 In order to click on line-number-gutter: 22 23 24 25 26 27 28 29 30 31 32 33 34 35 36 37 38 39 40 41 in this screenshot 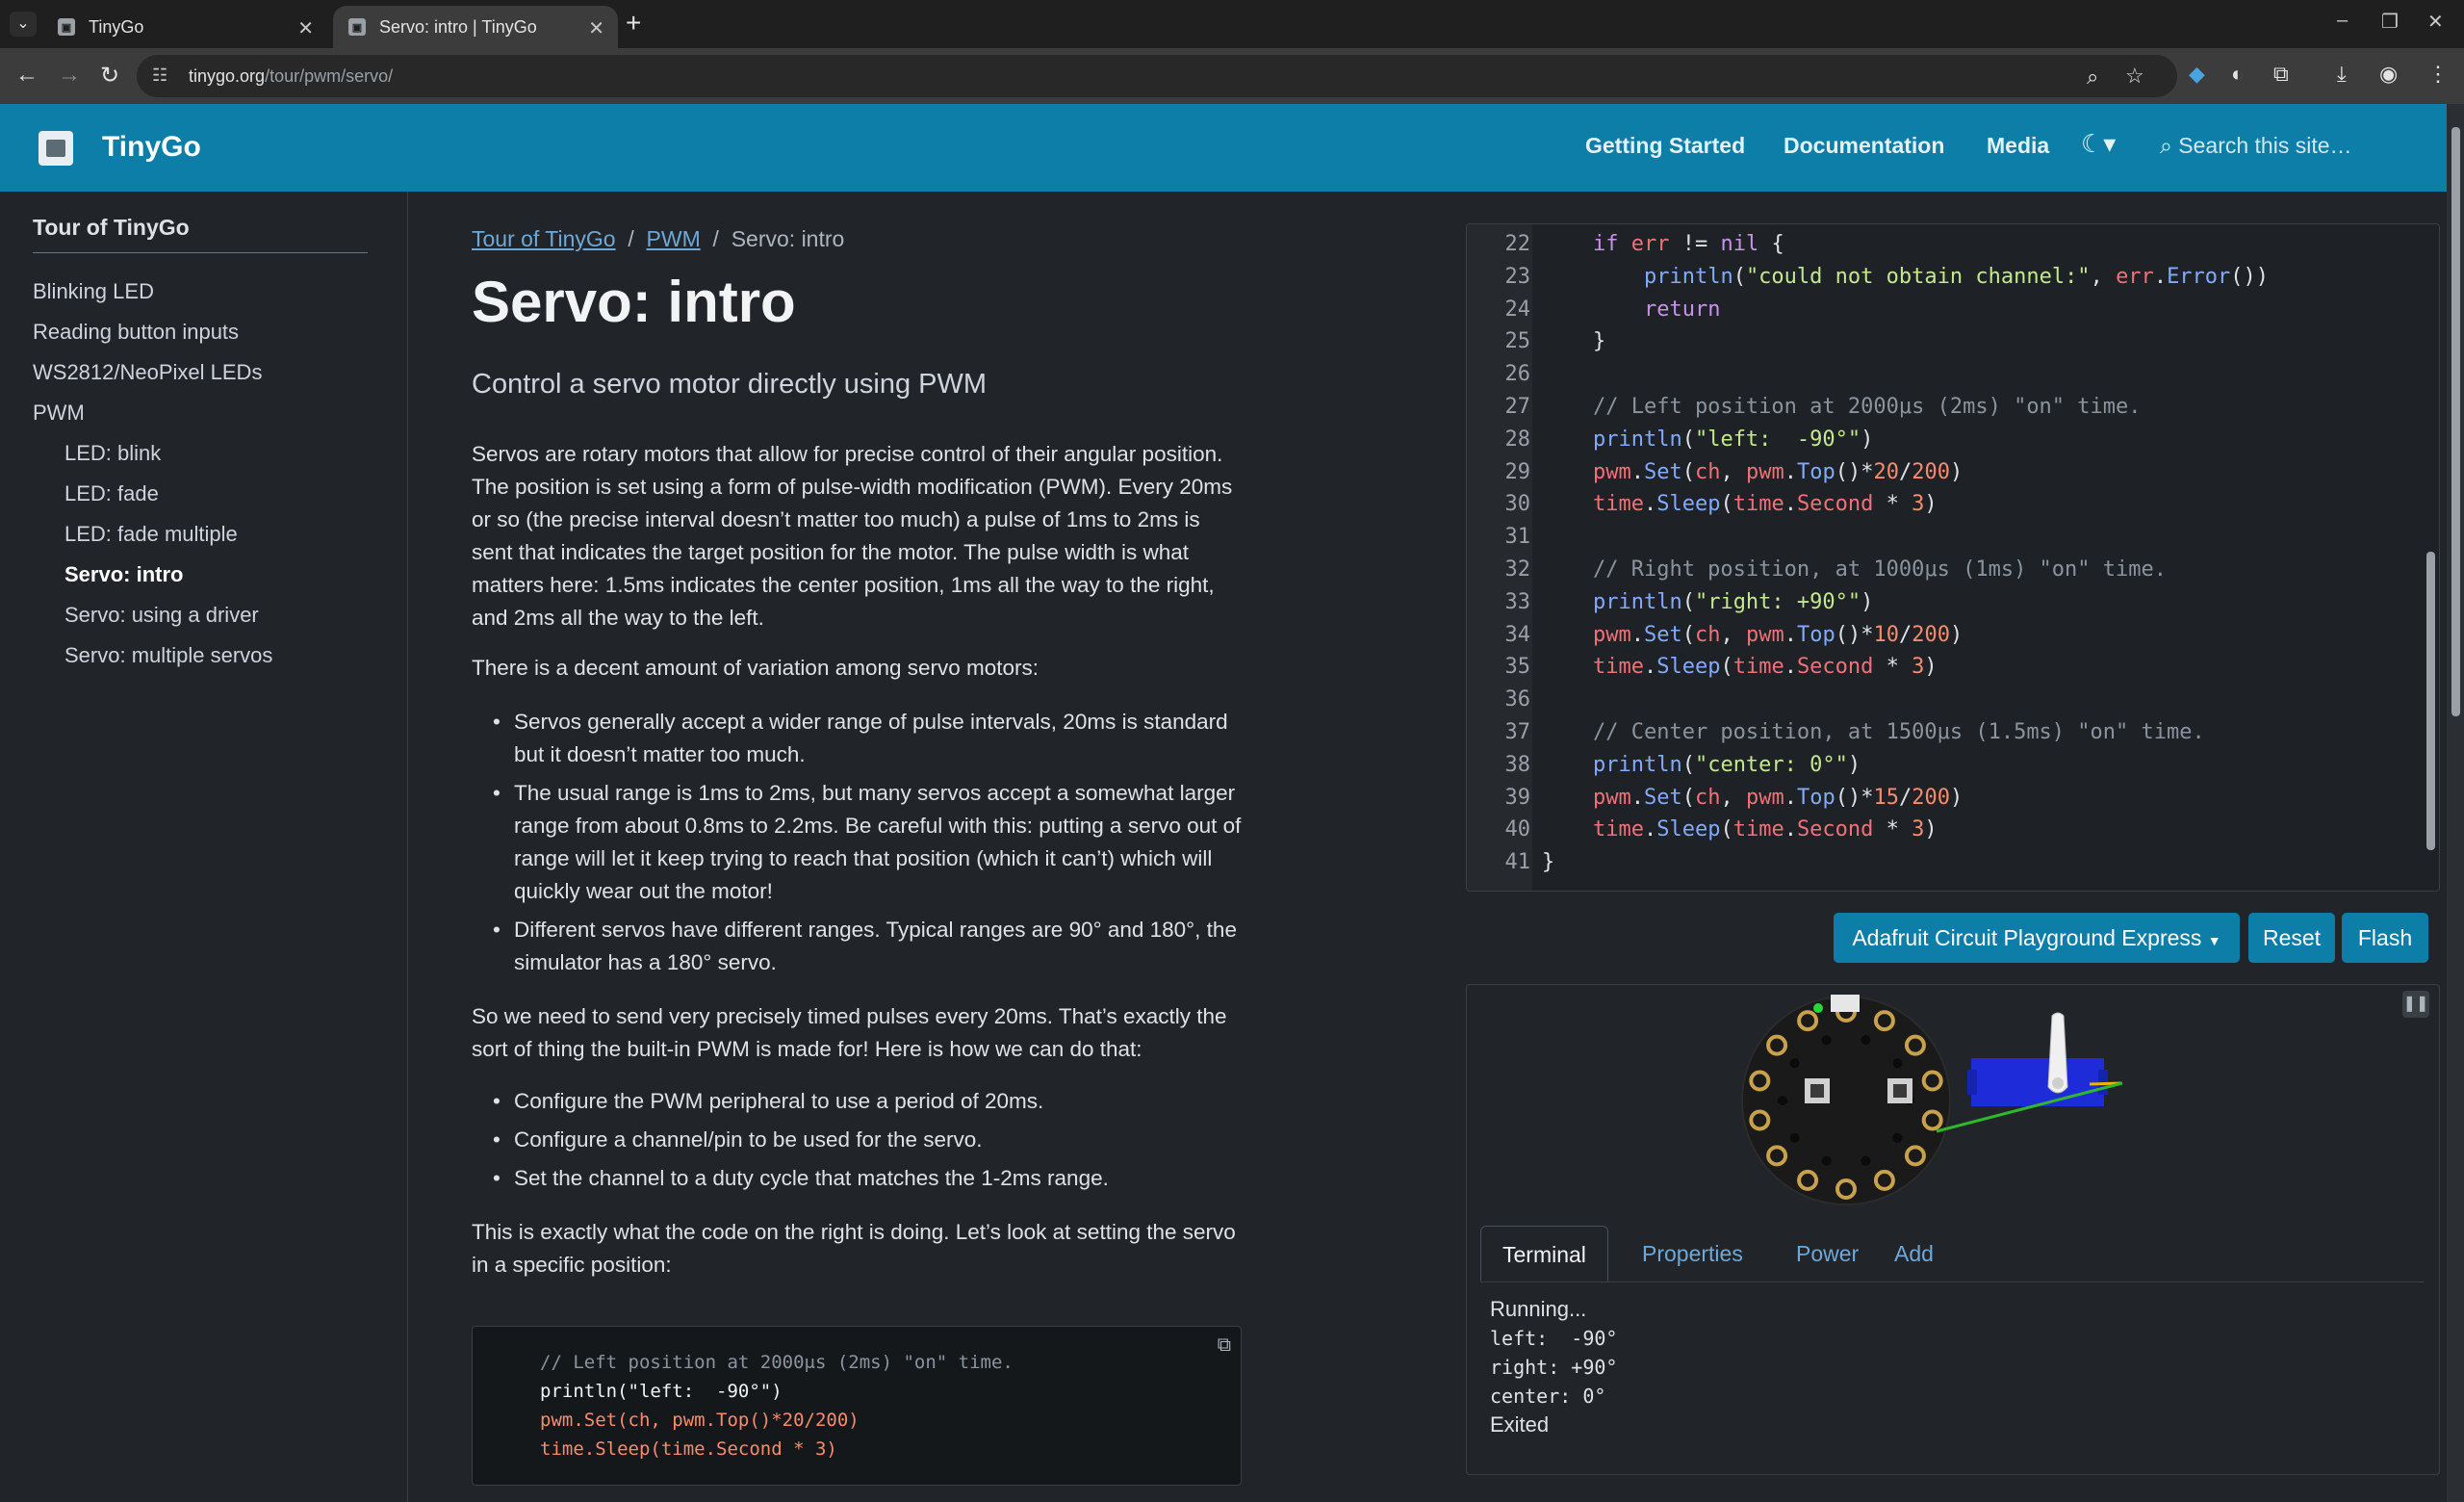, I will do `click(1499, 557)`.